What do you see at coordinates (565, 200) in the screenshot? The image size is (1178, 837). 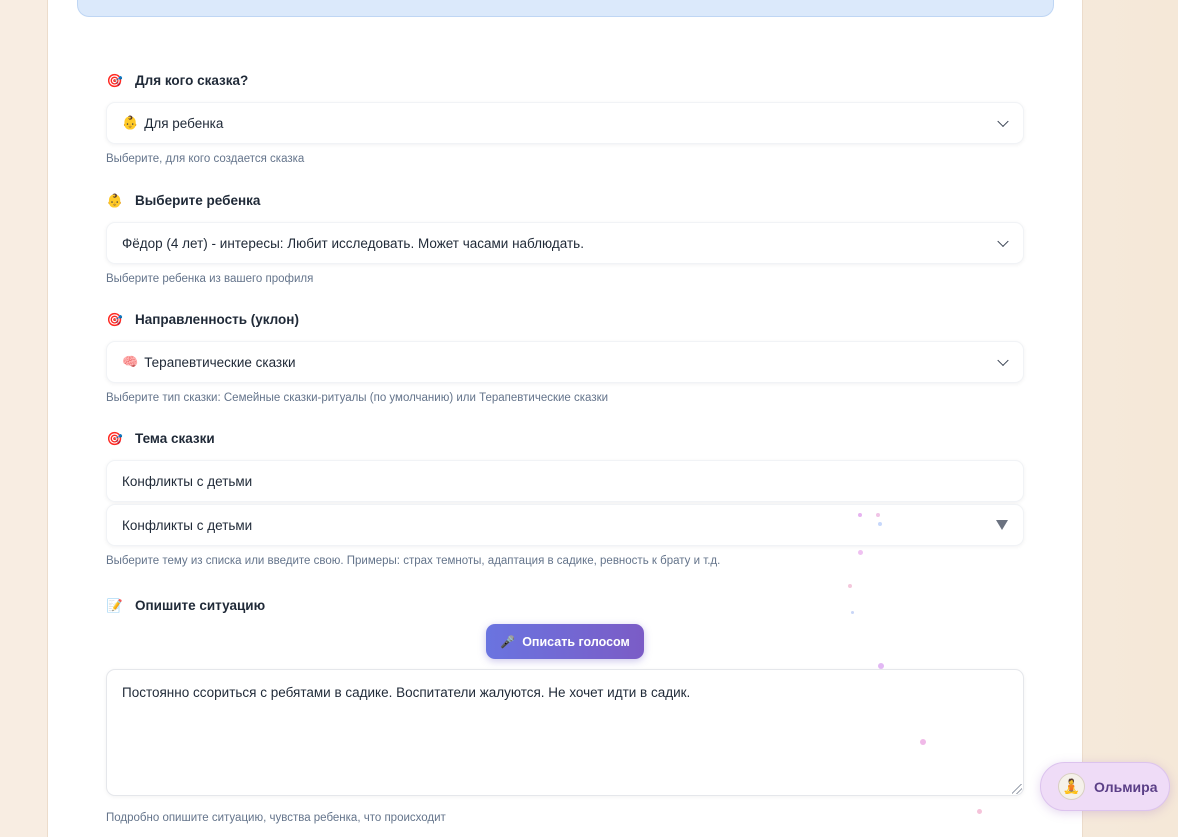 I see `child-label-row: 👶 Выберите ребенка` at bounding box center [565, 200].